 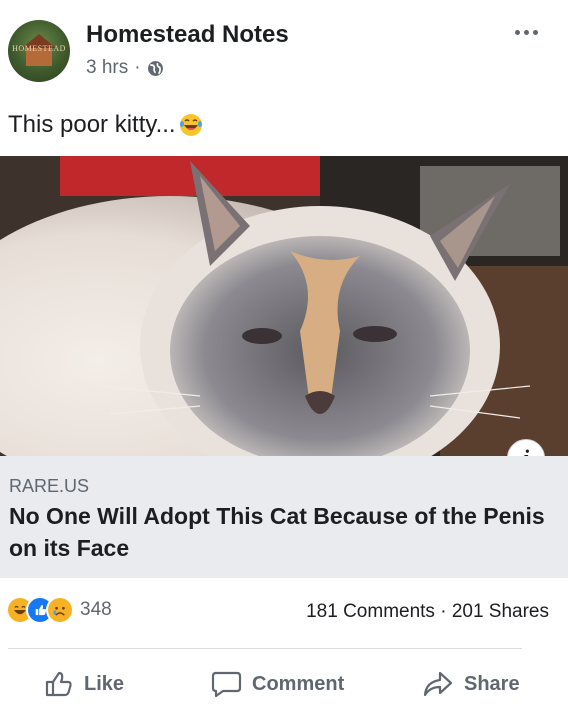 I want to click on comments-shares-count: 181 Comments · 201 Shares, so click(x=427, y=612).